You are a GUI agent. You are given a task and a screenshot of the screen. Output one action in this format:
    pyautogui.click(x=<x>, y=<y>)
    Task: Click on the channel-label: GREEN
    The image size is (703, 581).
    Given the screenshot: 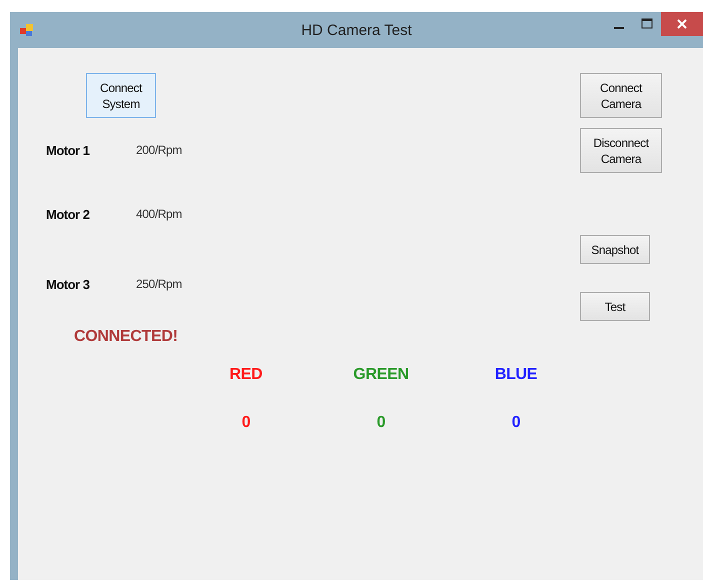 What is the action you would take?
    pyautogui.click(x=381, y=375)
    